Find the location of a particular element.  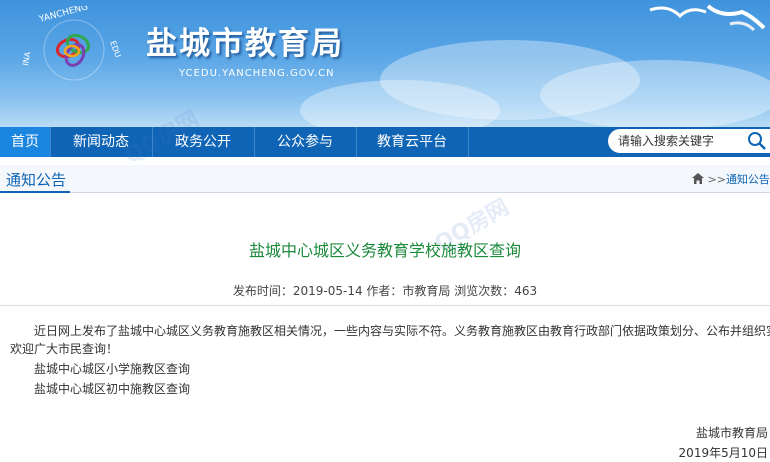

site-title: 盐城市教育局 is located at coordinates (245, 44).